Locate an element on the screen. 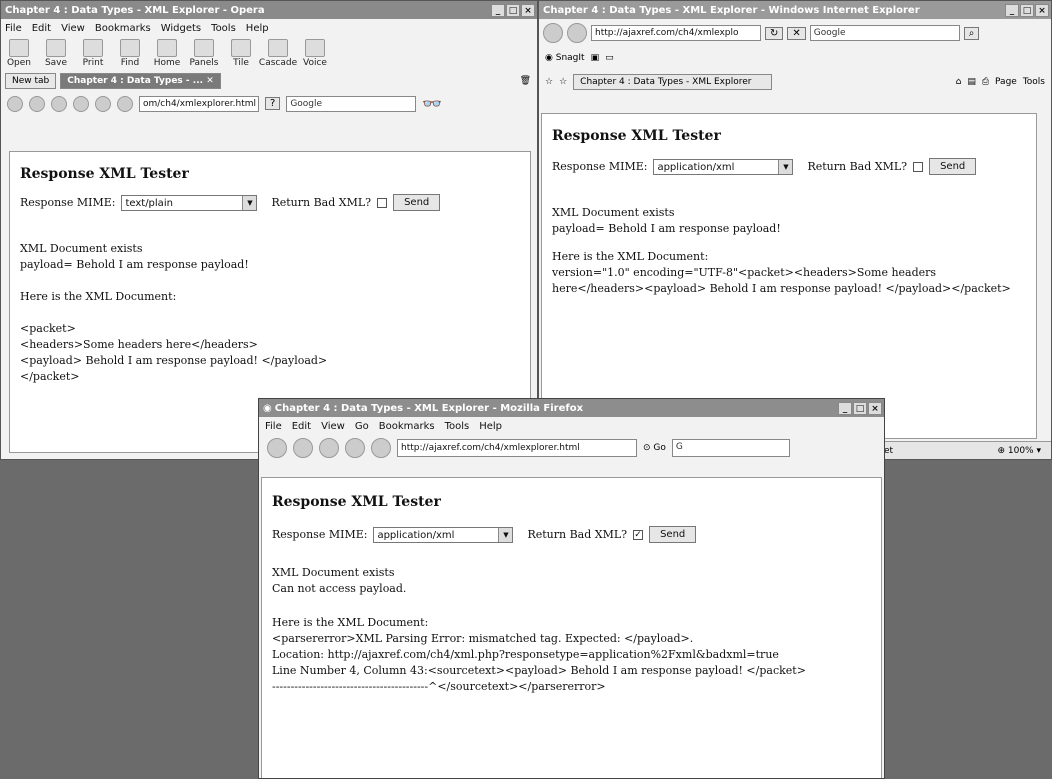 The image size is (1052, 779). favorites-star-icon: ☆ is located at coordinates (549, 82).